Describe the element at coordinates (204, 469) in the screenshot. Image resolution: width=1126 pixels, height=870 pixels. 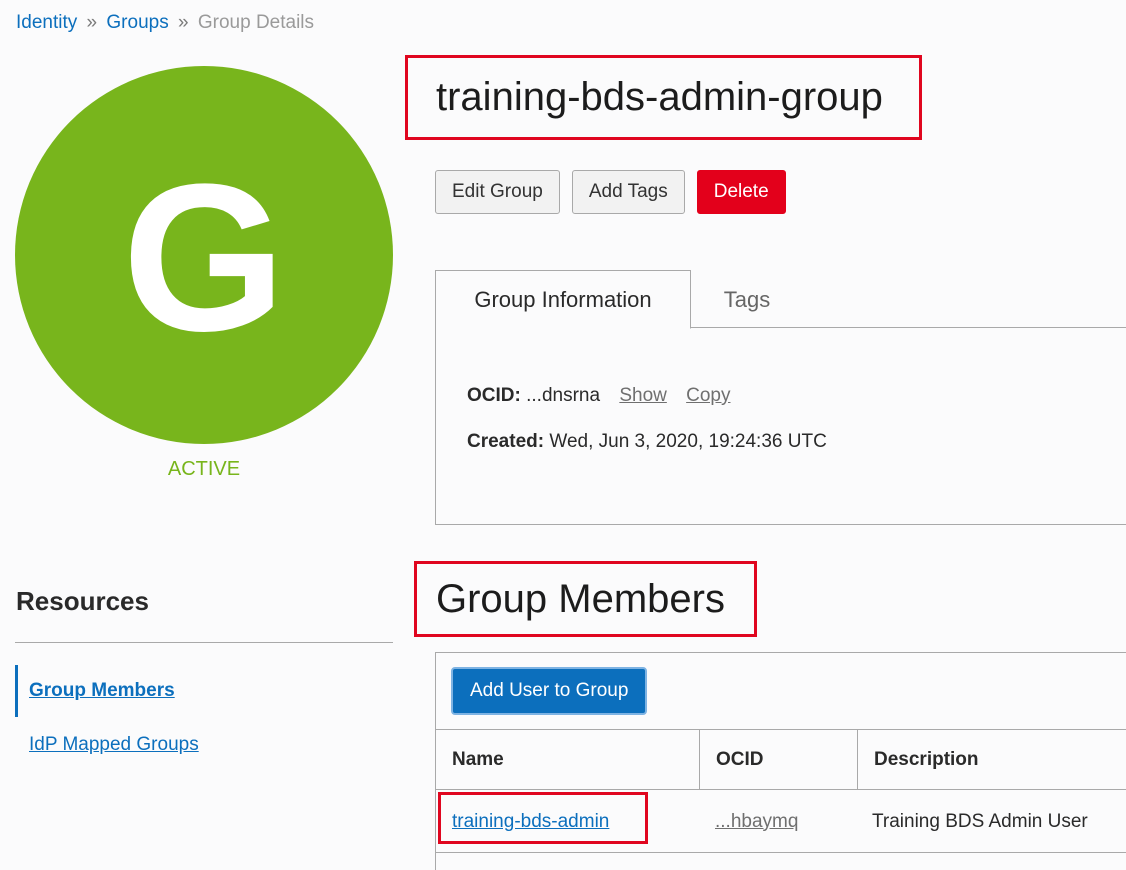
I see `status-badge: ACTIVE` at that location.